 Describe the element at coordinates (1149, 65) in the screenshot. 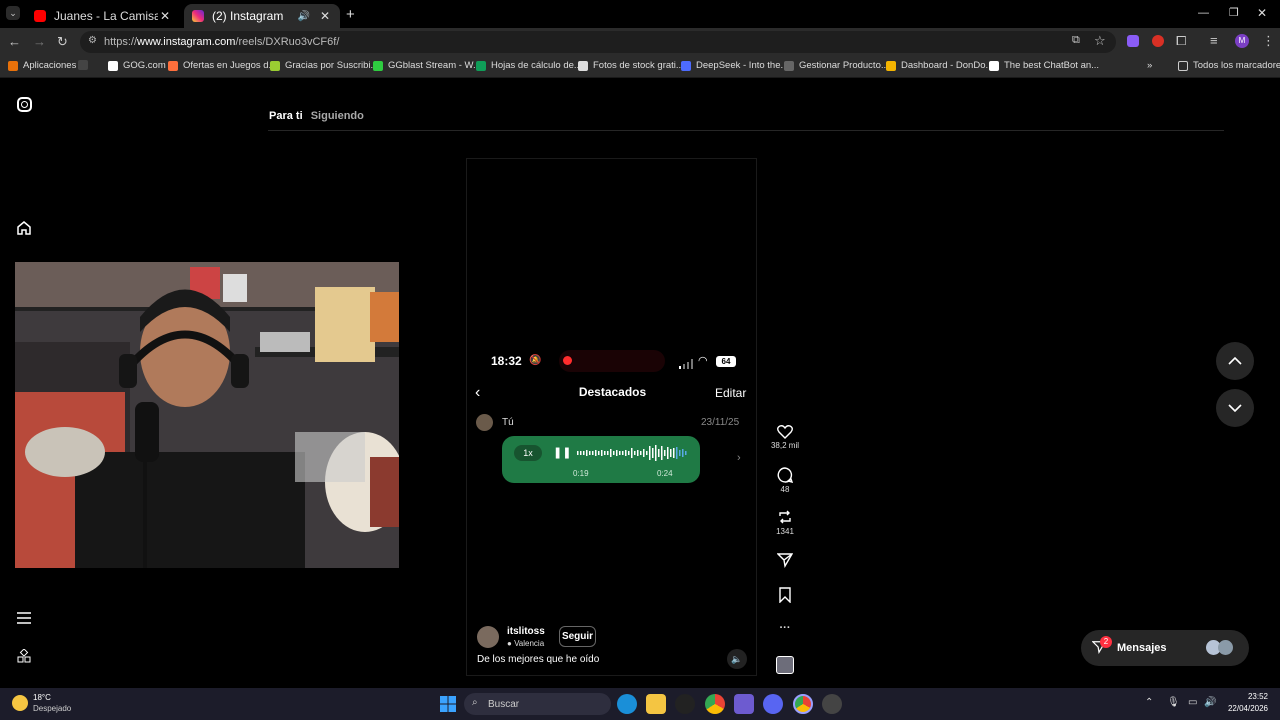

I see `bookmarks-overflow: »` at that location.